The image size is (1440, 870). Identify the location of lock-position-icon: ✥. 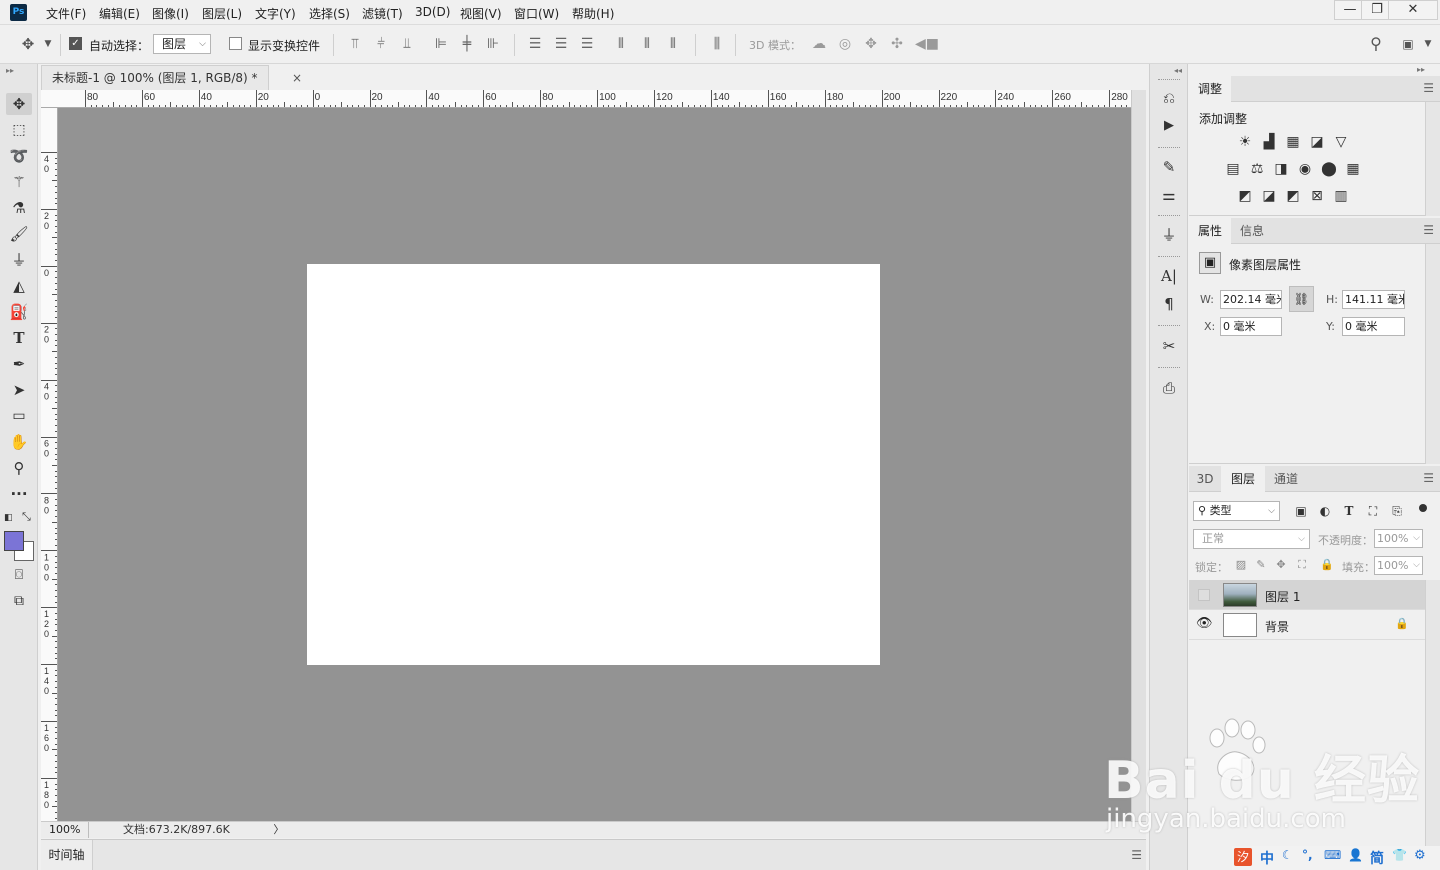
(1281, 565).